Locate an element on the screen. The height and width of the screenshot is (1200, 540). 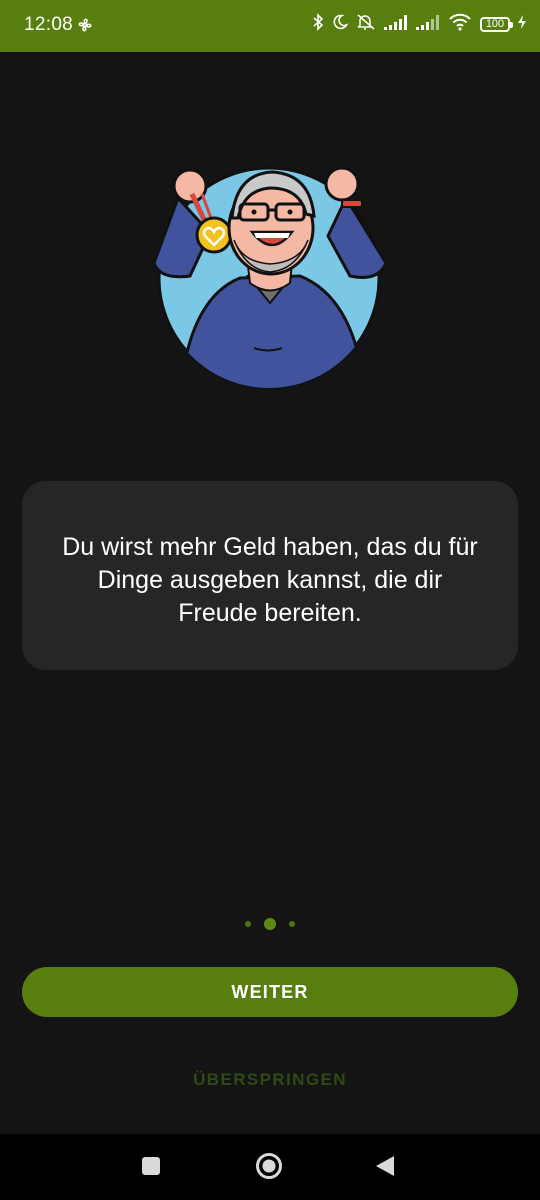
battery-level: 100 is located at coordinates (495, 24).